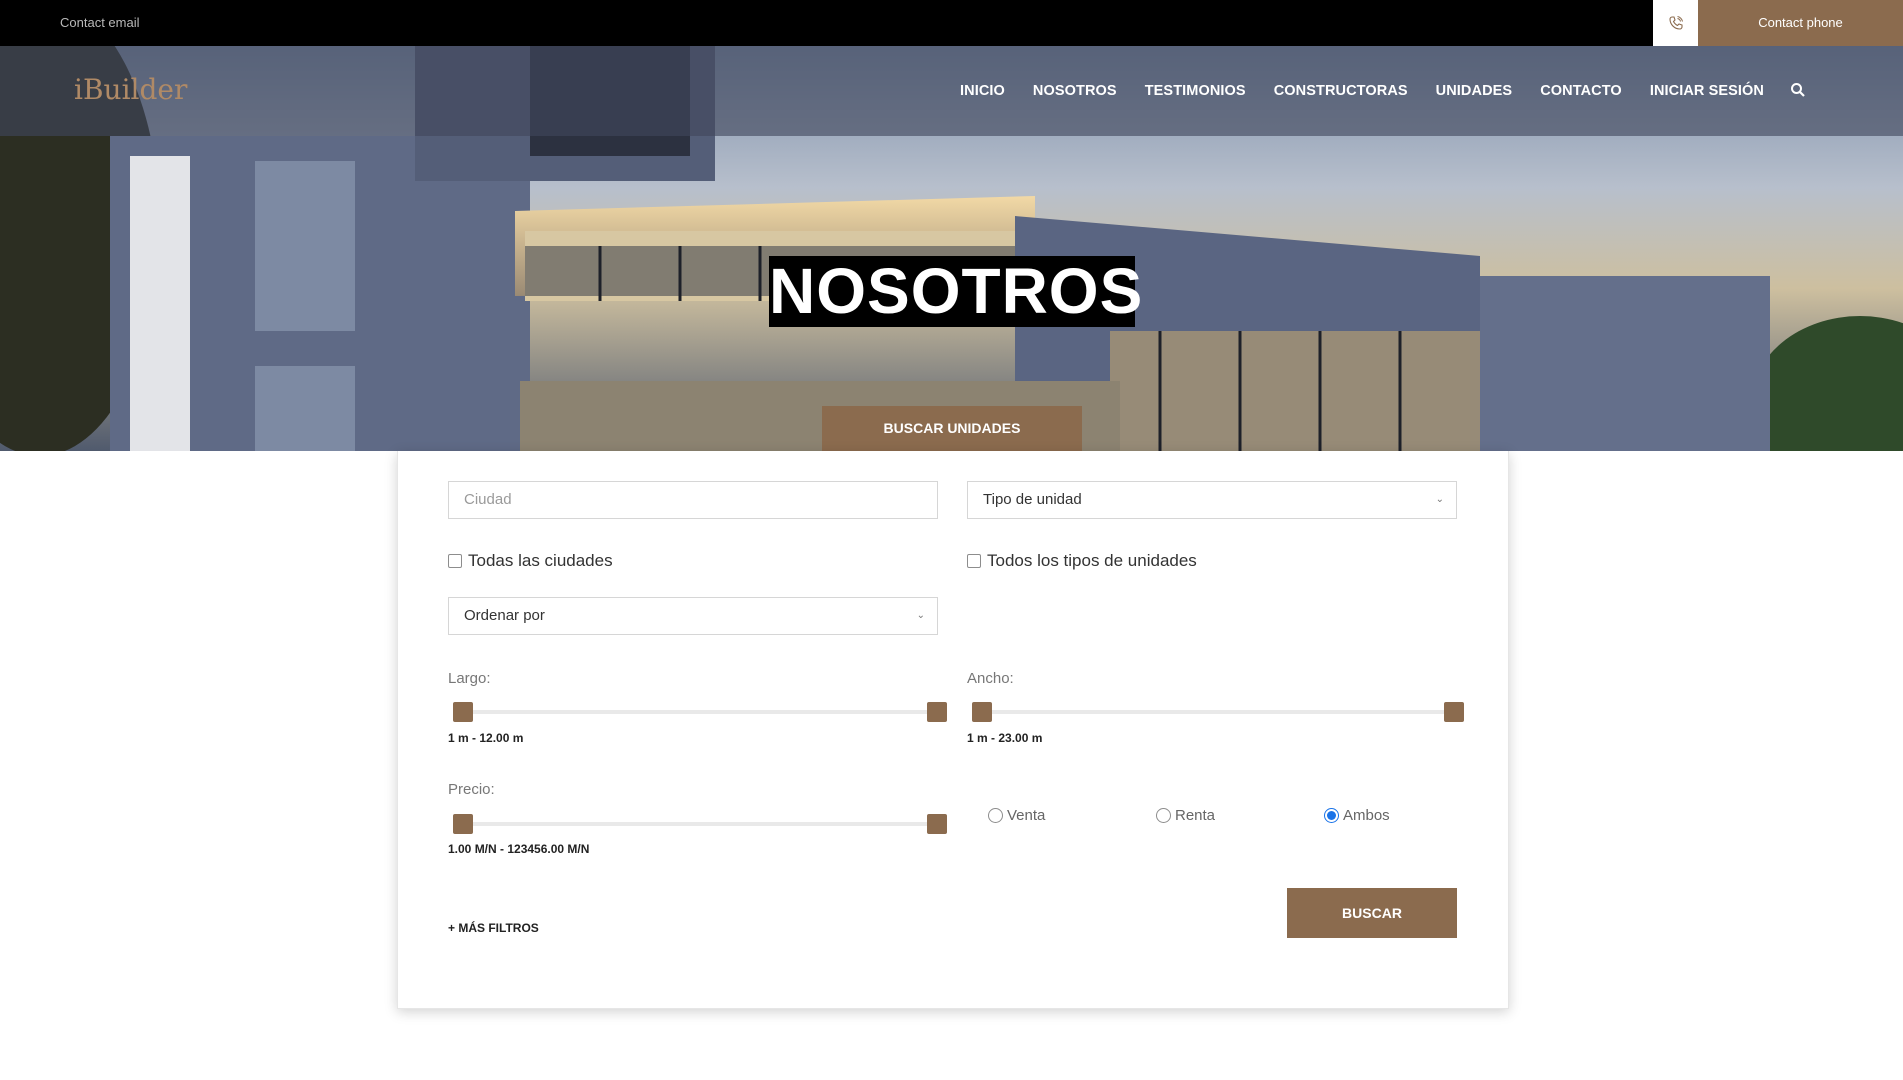 The image size is (1903, 1080). What do you see at coordinates (1075, 91) in the screenshot?
I see `nav-item-nosotros: NOSOTROS` at bounding box center [1075, 91].